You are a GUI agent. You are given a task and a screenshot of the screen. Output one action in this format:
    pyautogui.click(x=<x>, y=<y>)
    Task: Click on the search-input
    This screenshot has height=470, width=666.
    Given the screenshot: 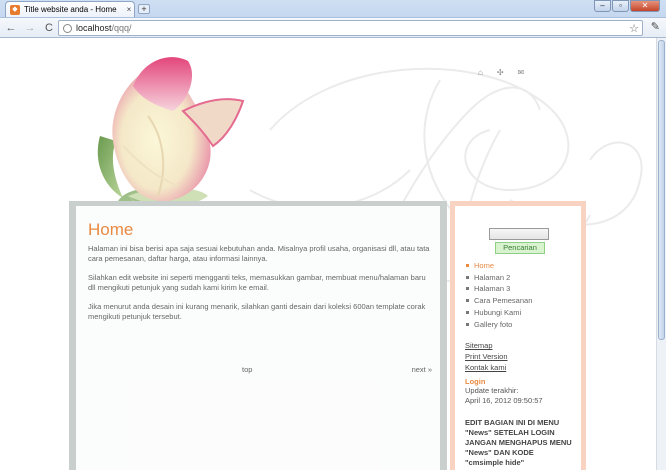 What is the action you would take?
    pyautogui.click(x=519, y=234)
    